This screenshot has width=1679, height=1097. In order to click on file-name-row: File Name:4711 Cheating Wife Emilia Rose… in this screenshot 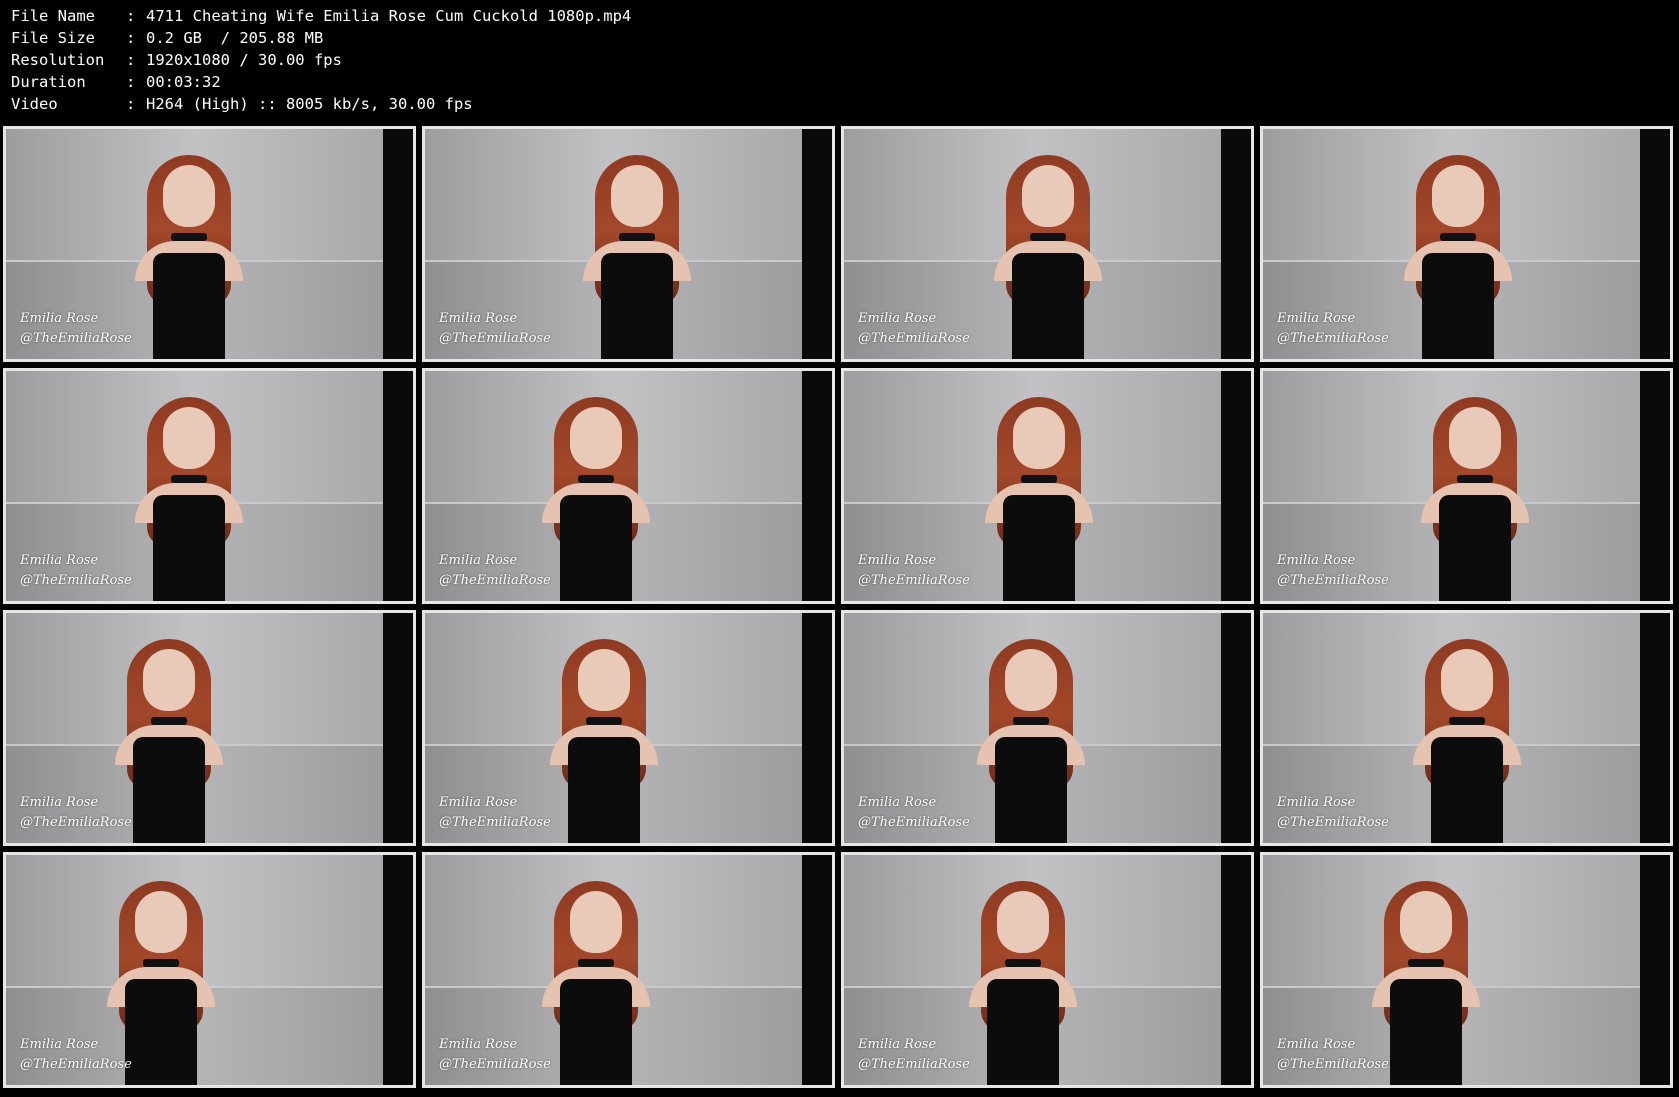, I will do `click(836, 16)`.